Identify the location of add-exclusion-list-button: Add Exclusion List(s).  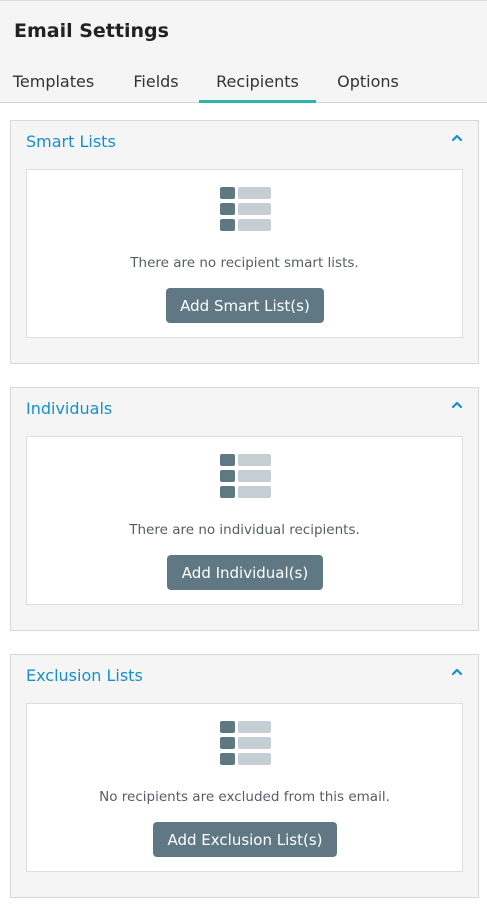
(245, 839).